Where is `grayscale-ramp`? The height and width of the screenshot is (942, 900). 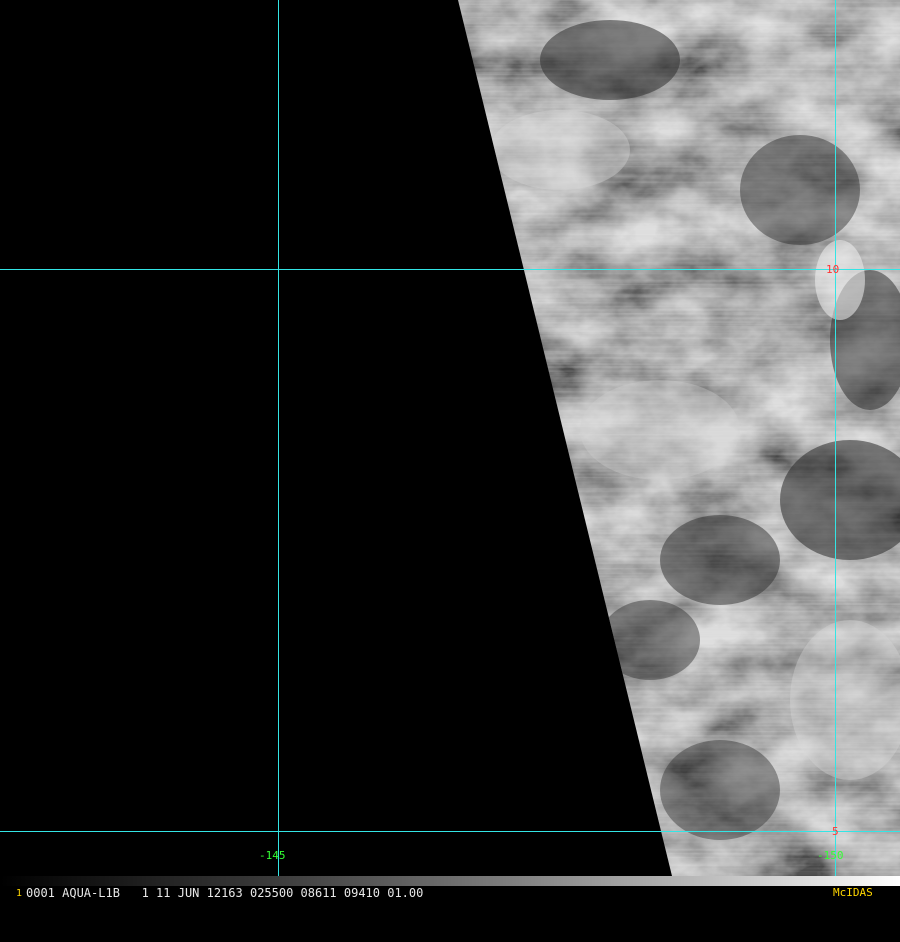 grayscale-ramp is located at coordinates (450, 881).